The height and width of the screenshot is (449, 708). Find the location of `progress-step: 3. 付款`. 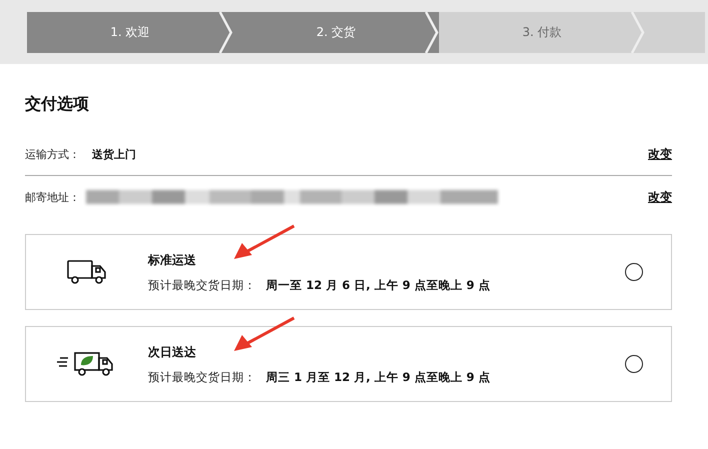

progress-step: 3. 付款 is located at coordinates (542, 32).